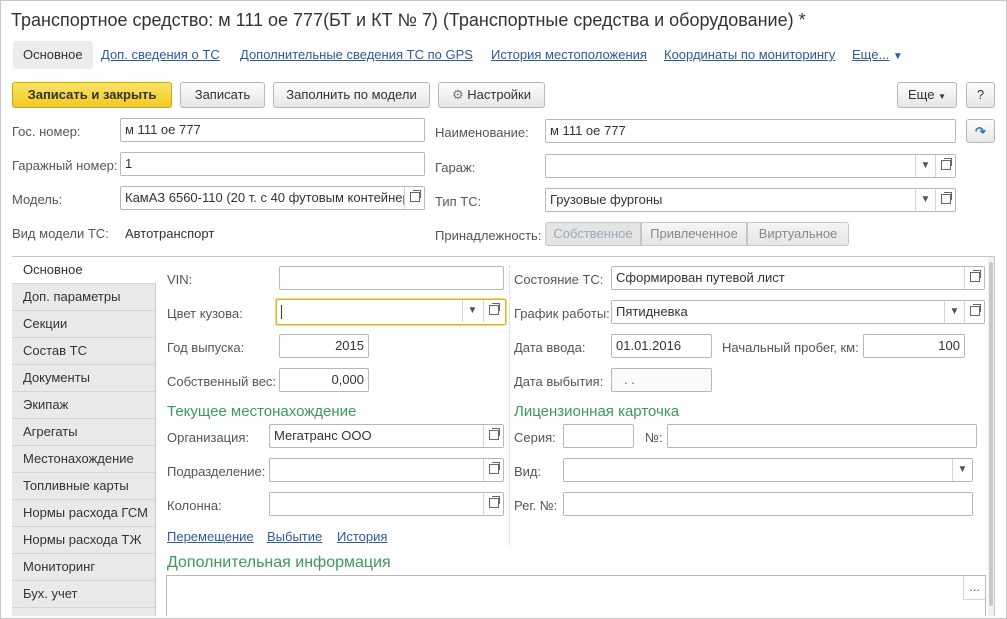  Describe the element at coordinates (822, 436) in the screenshot. I see `number-field` at that location.